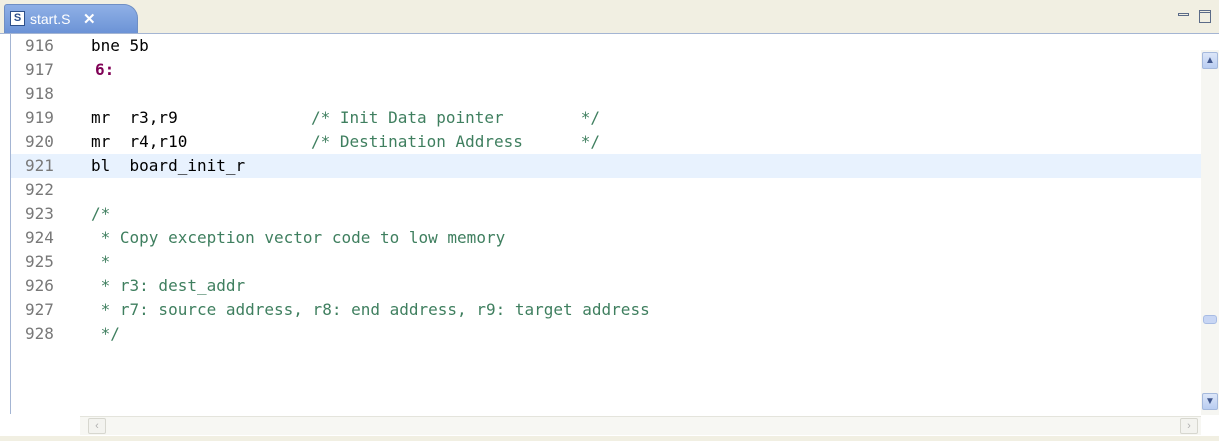  I want to click on code-comment: */, so click(105, 333).